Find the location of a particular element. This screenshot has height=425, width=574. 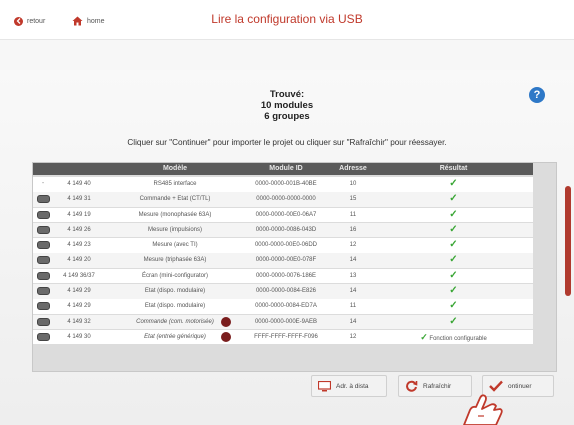

header-address: Adresse is located at coordinates (353, 168).